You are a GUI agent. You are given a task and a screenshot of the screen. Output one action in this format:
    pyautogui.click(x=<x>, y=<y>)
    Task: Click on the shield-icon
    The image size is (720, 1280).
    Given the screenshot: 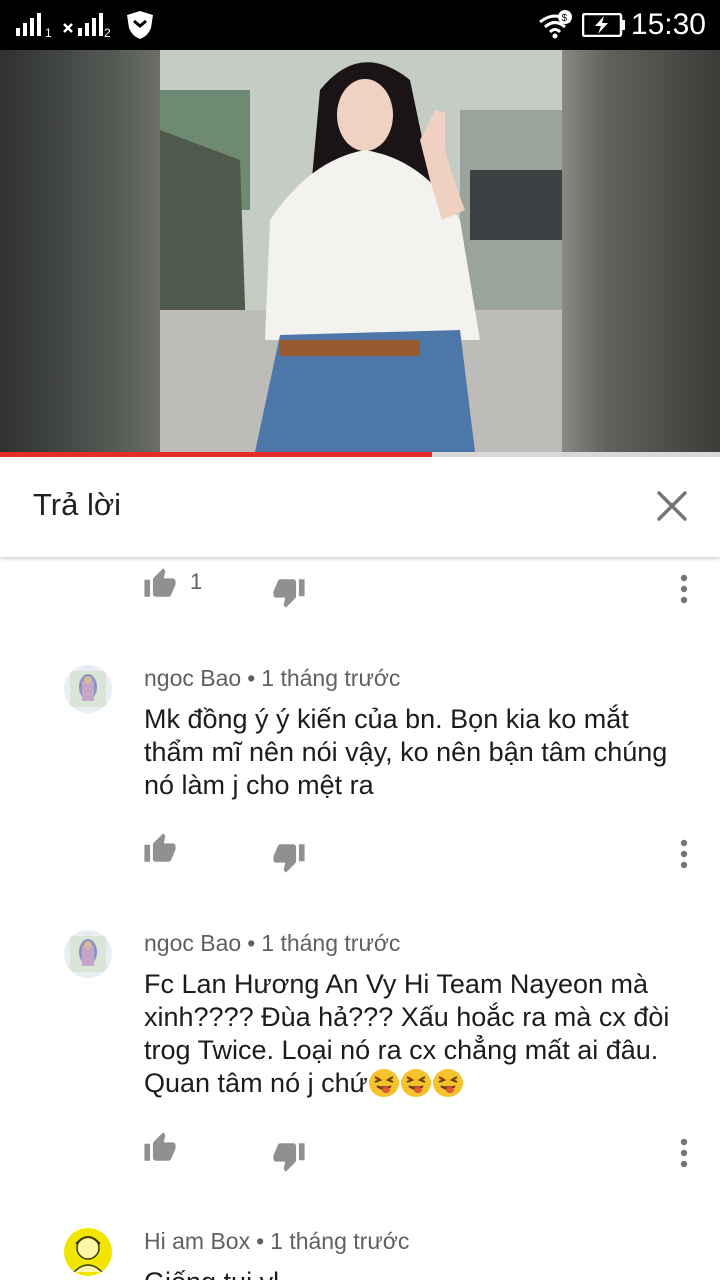 What is the action you would take?
    pyautogui.click(x=140, y=25)
    